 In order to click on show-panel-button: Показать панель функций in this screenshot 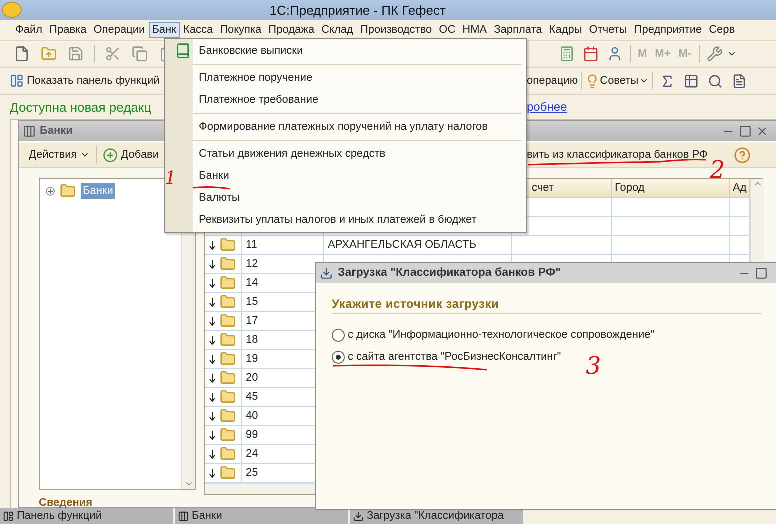, I will do `click(93, 81)`.